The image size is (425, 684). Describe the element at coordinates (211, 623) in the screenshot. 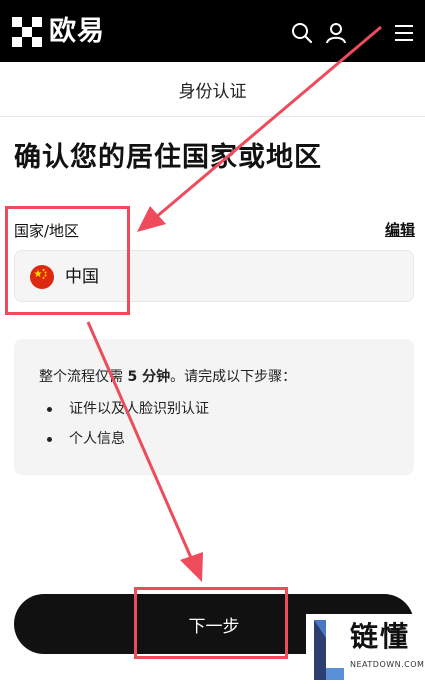

I see `highlight-box-next` at that location.